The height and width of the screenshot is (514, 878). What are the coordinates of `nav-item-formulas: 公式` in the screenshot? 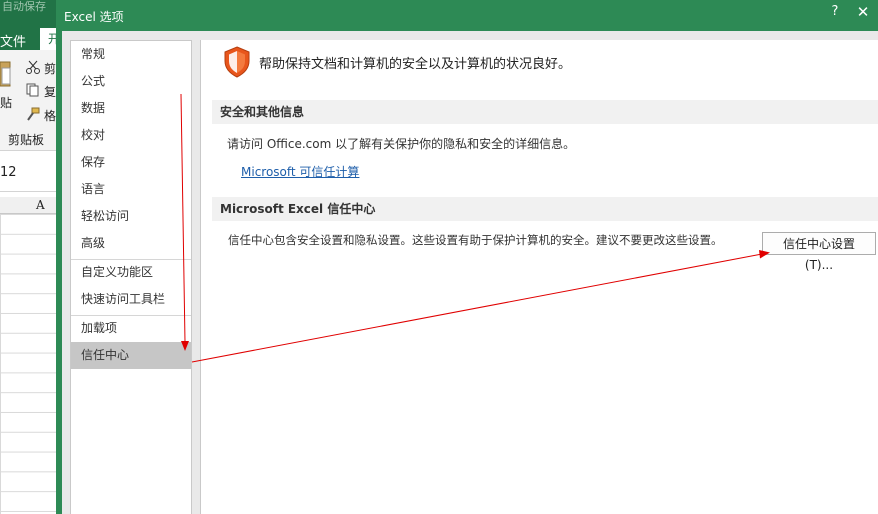 It's located at (131, 81).